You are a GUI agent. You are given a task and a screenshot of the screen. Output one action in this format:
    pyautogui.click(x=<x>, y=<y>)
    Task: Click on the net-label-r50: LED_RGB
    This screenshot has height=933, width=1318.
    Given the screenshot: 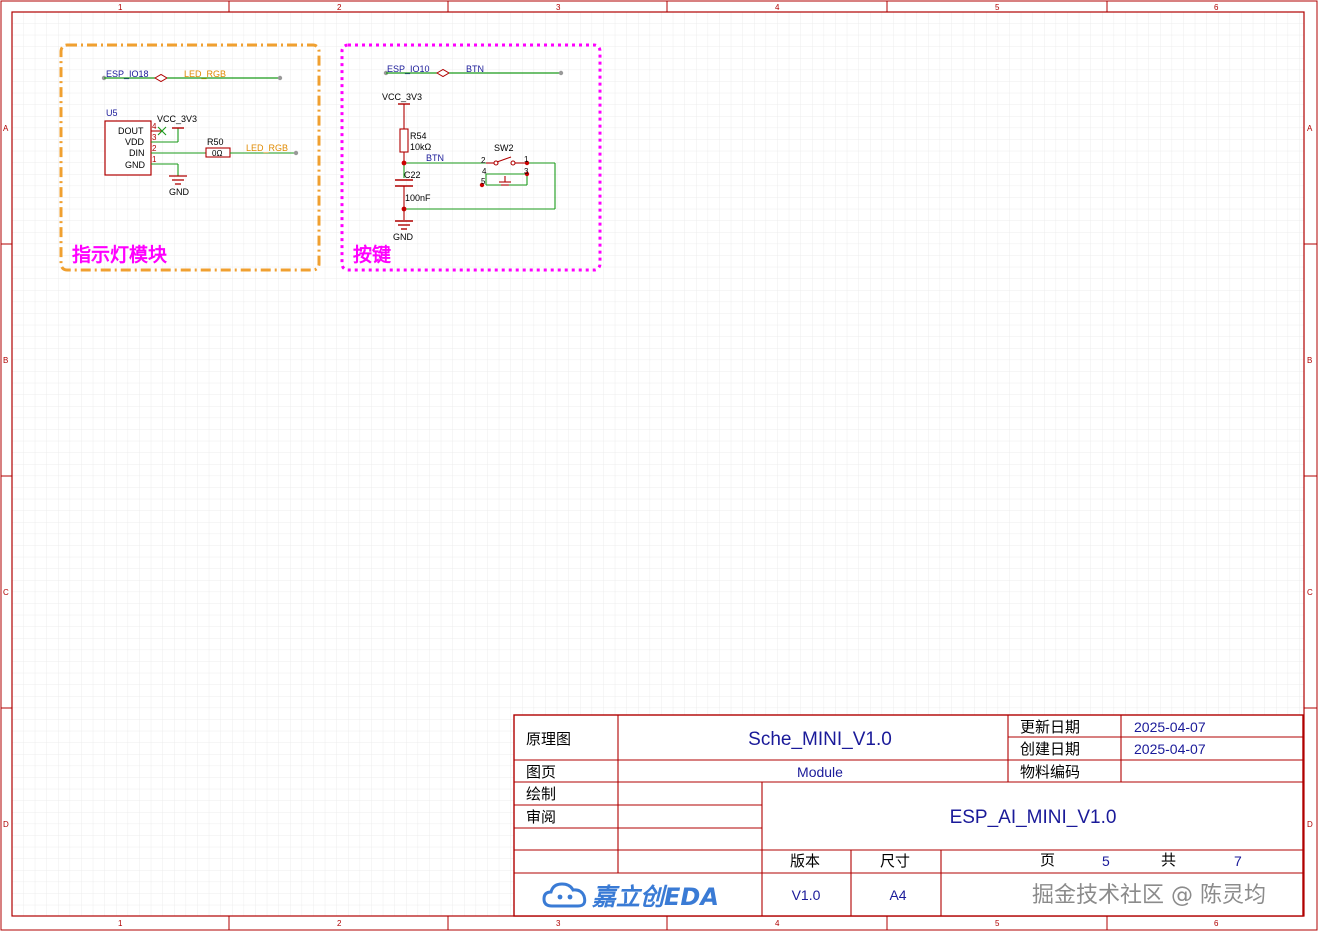 What is the action you would take?
    pyautogui.click(x=267, y=148)
    